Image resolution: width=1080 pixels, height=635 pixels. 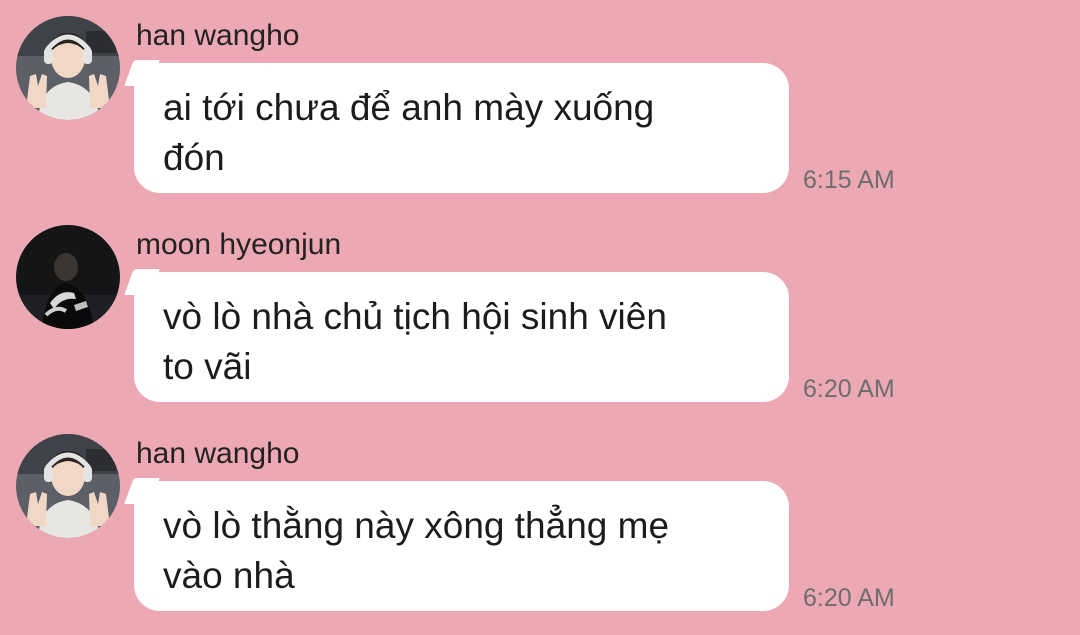 I want to click on message-text: ai tới chưa để anh mày xuống đón, so click(x=462, y=133).